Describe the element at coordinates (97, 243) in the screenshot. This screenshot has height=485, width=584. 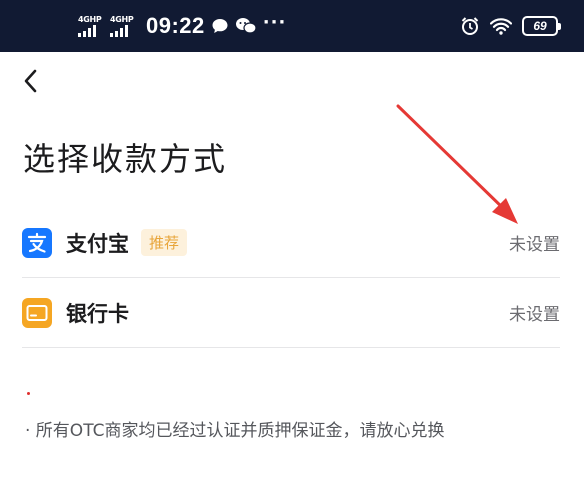
I see `payment-method-name: 支付宝` at that location.